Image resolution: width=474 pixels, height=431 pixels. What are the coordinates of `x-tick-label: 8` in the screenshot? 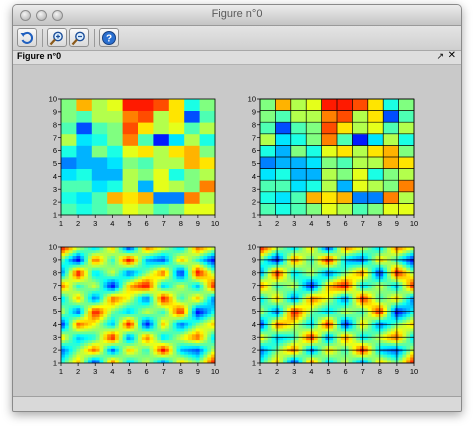 It's located at (380, 223).